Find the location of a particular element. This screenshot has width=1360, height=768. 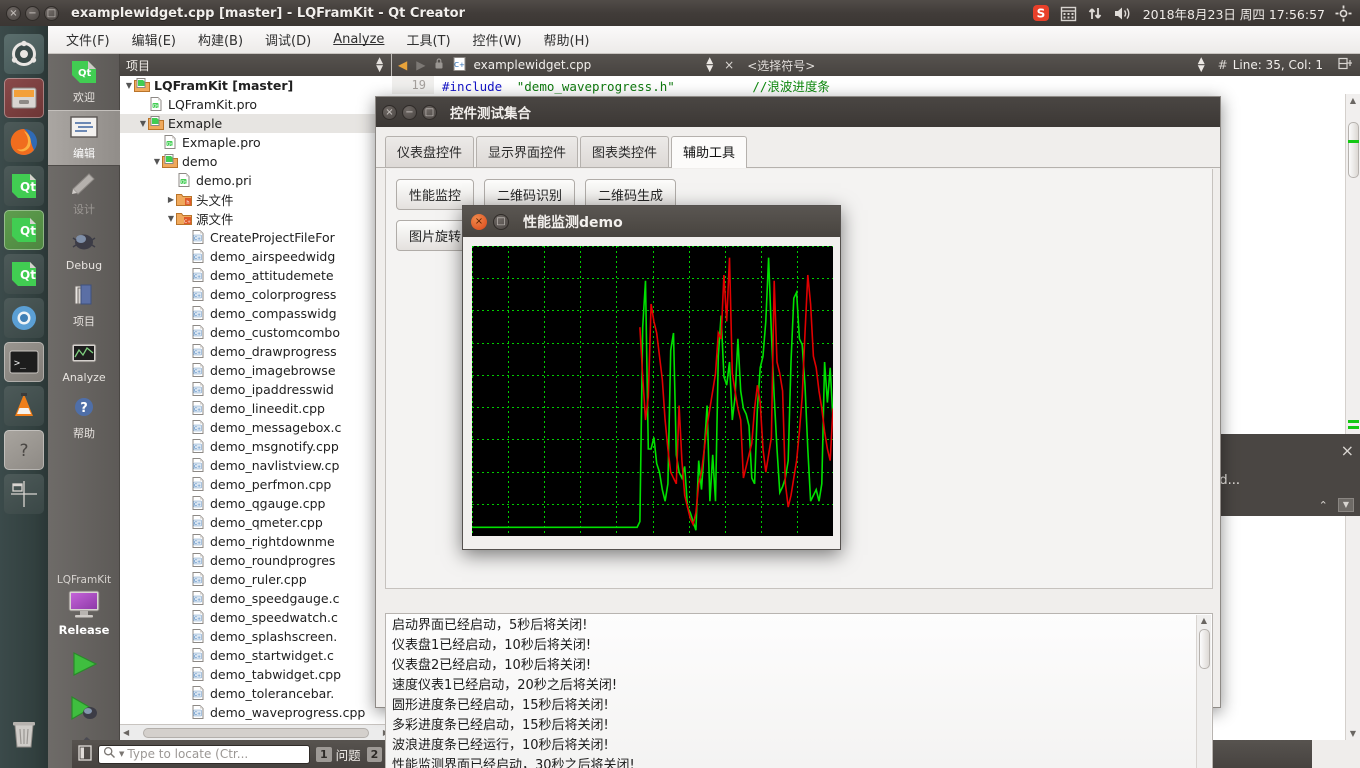

mode-projects: 项目 is located at coordinates (84, 306).